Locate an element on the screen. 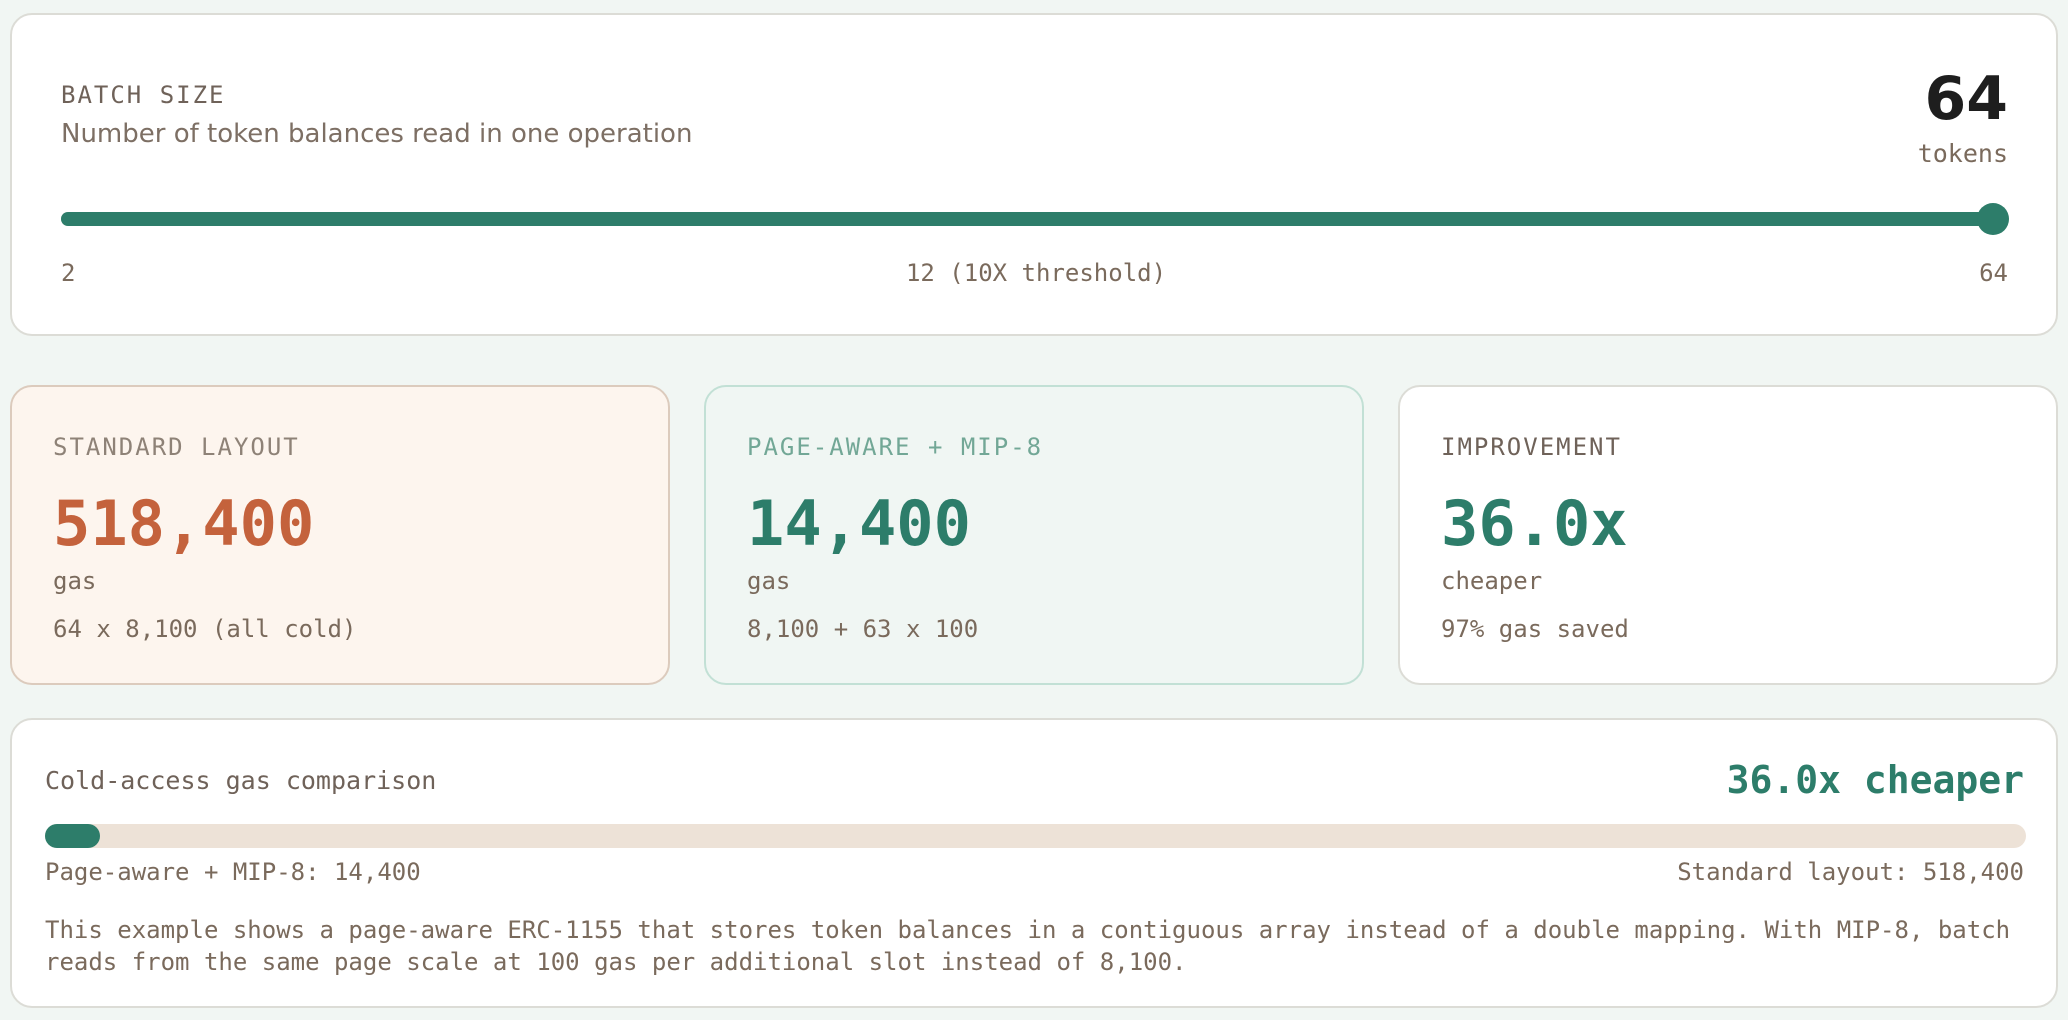  improvement-label: IMPROVEMENT is located at coordinates (1531, 447).